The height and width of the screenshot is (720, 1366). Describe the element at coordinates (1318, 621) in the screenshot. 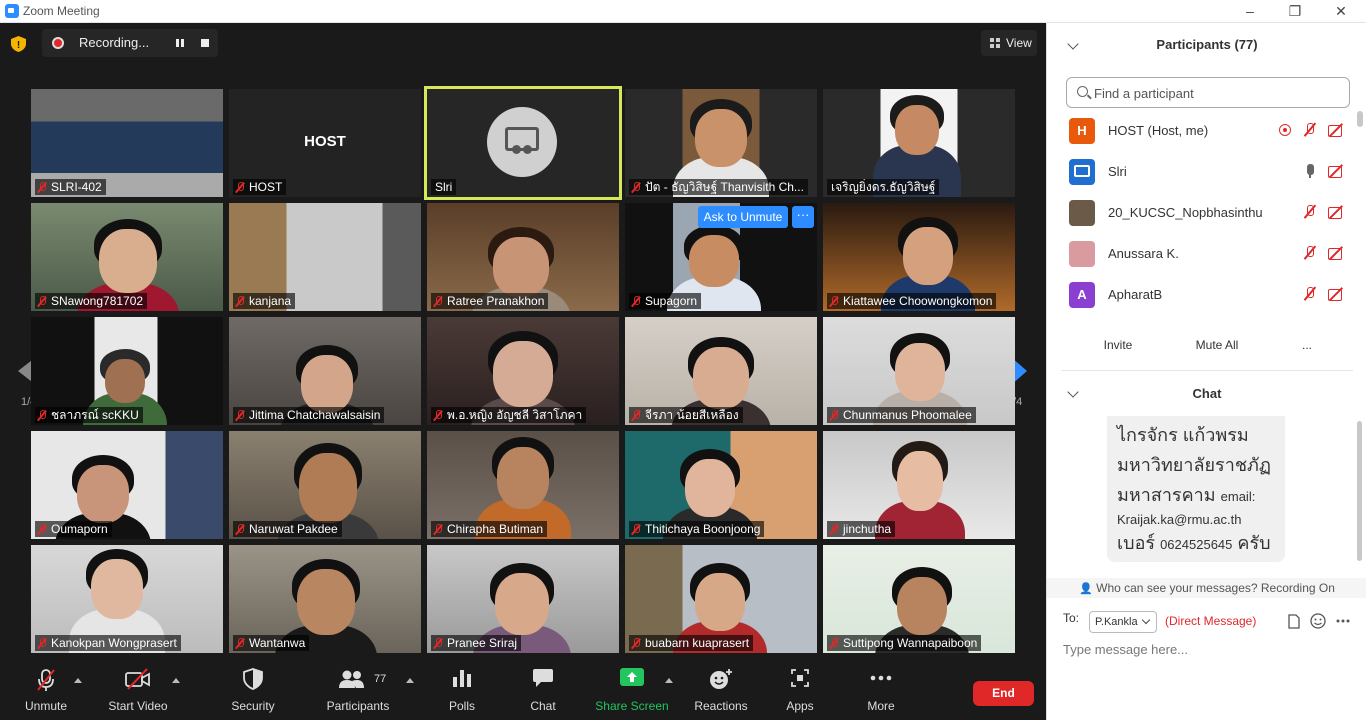

I see `emoji-icon` at that location.